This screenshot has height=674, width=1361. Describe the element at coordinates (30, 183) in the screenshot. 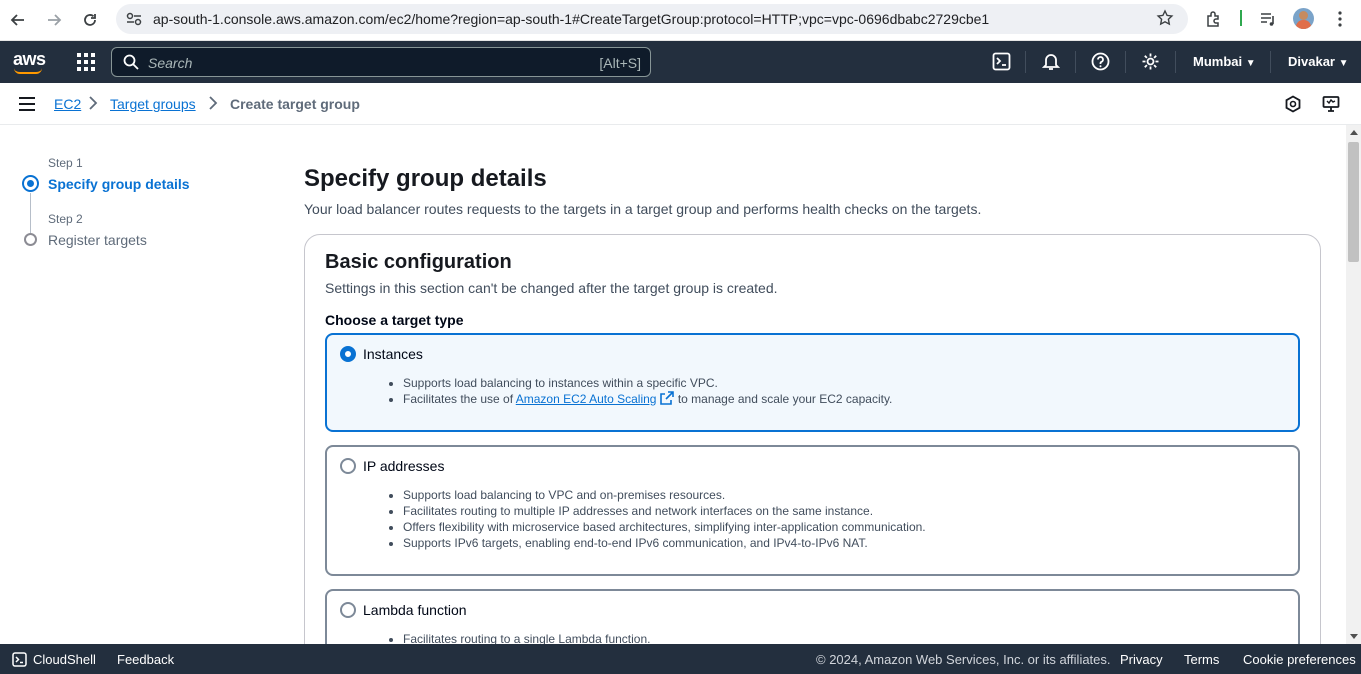

I see `step-1-indicator-icon` at that location.